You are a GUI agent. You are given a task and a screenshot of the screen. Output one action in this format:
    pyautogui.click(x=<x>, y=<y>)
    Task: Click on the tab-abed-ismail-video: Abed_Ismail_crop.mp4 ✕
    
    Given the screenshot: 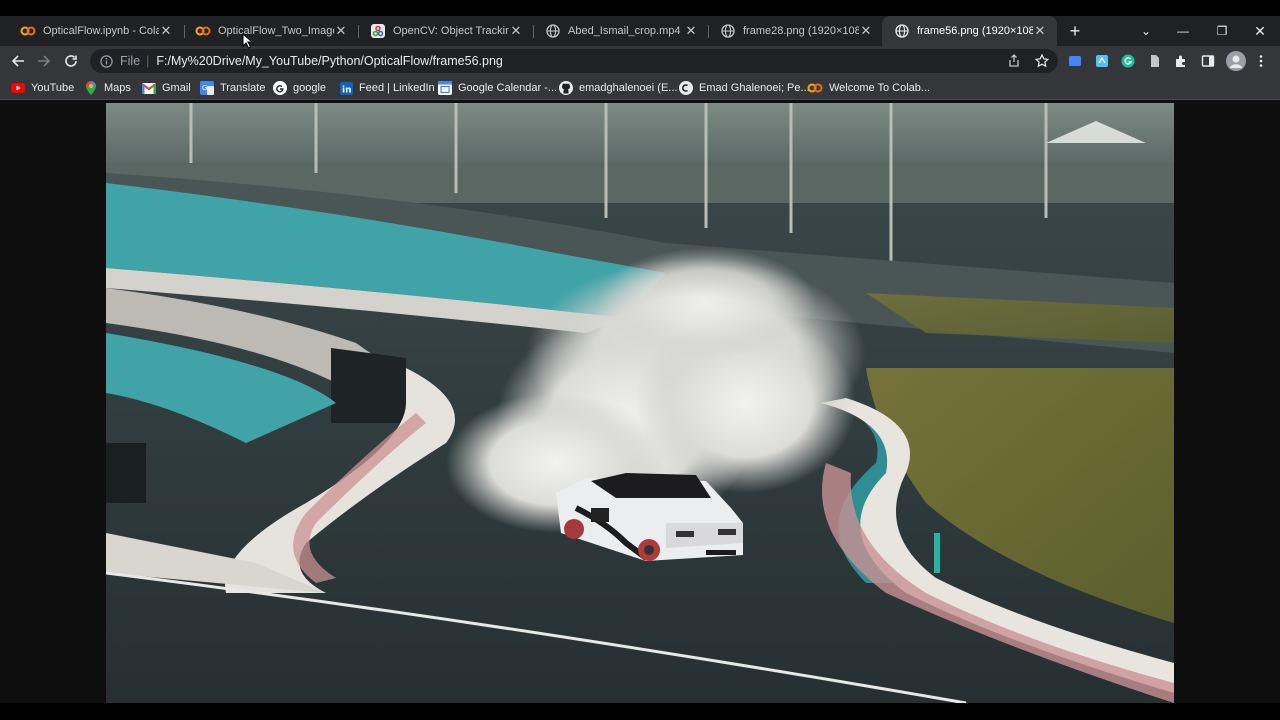 What is the action you would take?
    pyautogui.click(x=620, y=31)
    